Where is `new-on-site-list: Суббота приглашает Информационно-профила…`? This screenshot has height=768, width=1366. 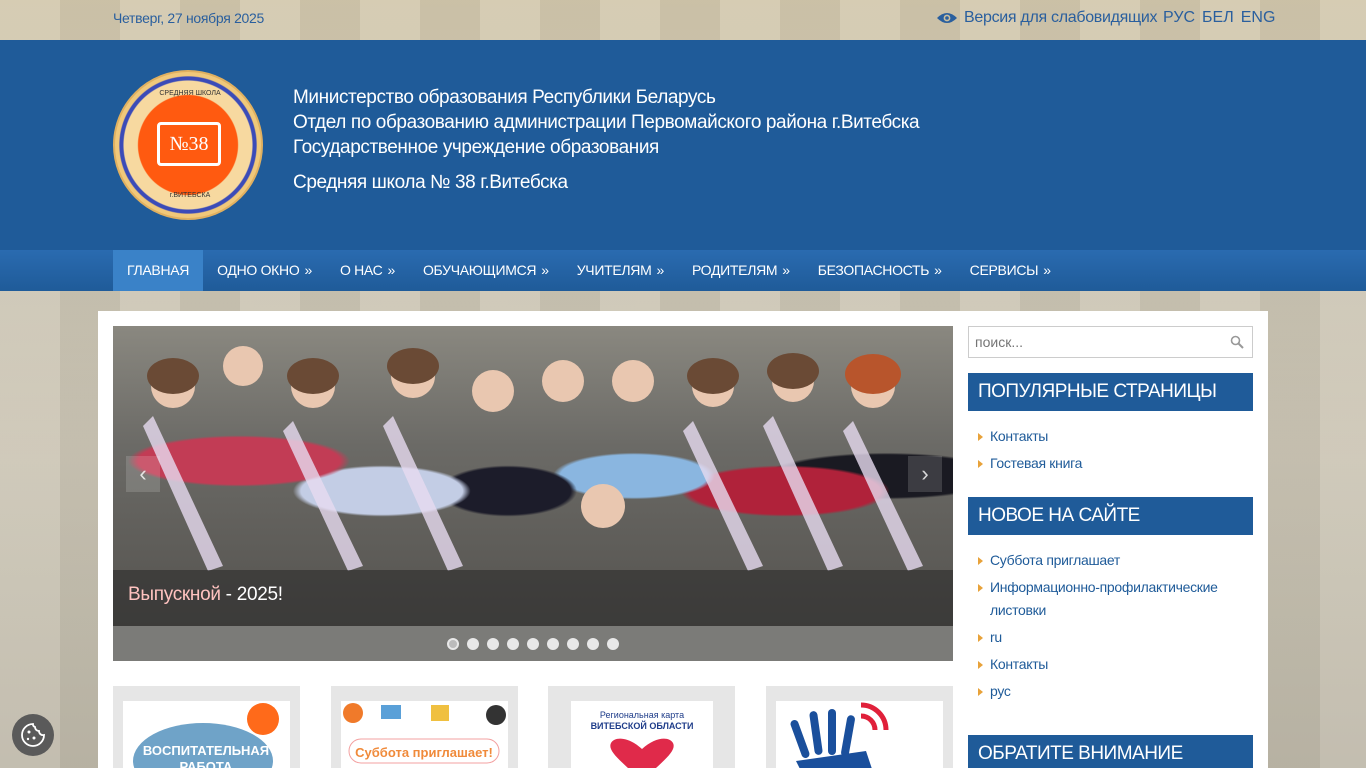 new-on-site-list: Суббота приглашает Информационно-профила… is located at coordinates (1110, 630).